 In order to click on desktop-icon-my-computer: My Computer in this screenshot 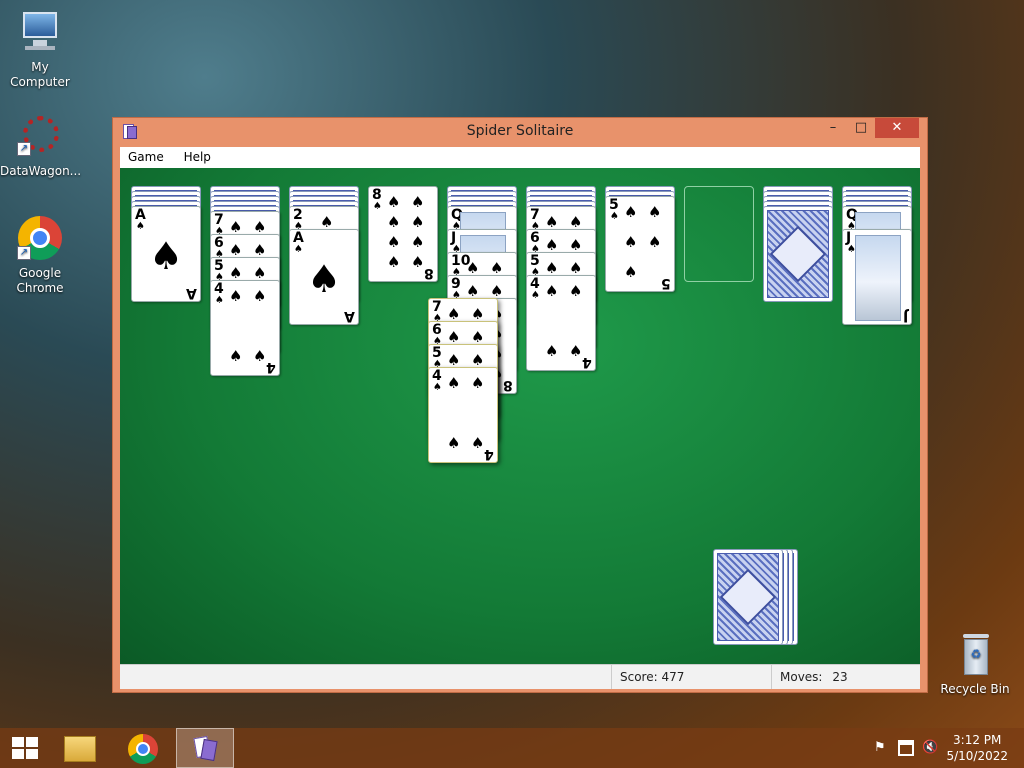, I will do `click(40, 50)`.